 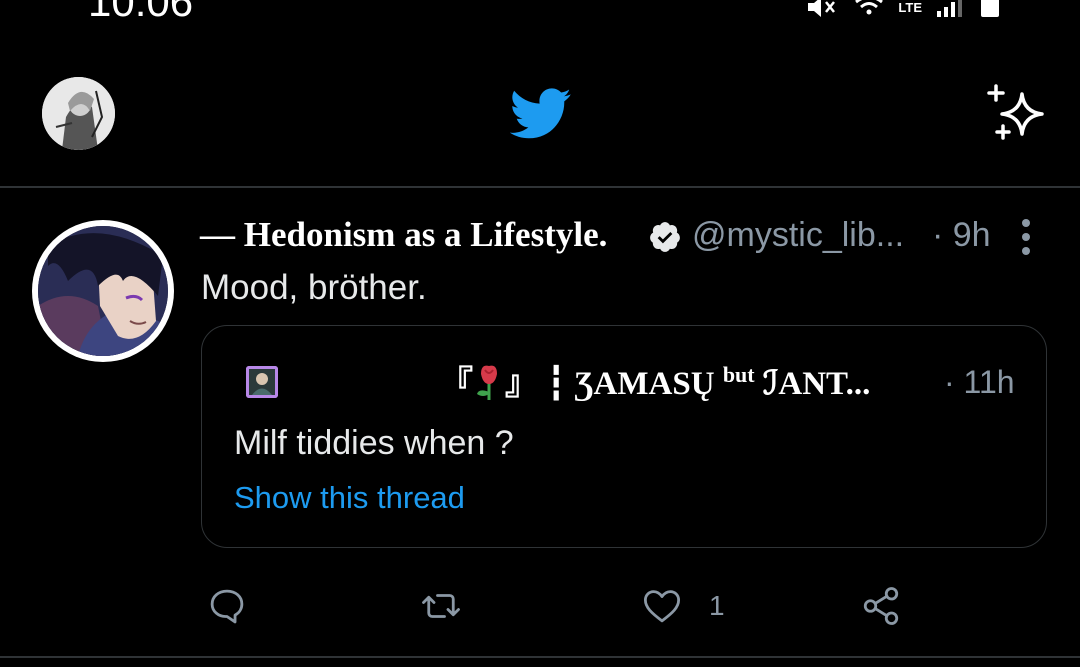 I want to click on reply-button, so click(x=227, y=606).